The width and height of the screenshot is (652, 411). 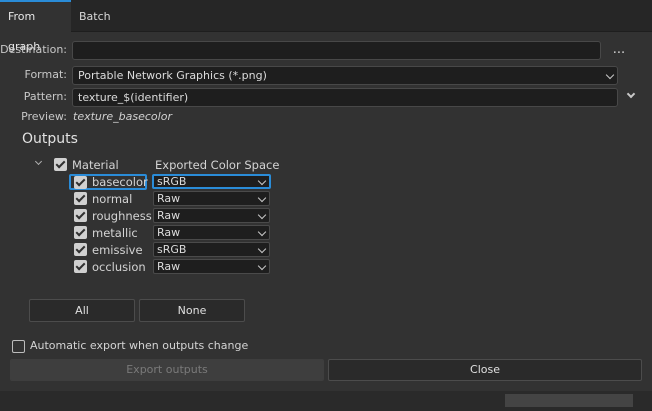 What do you see at coordinates (115, 233) in the screenshot?
I see `output-label: metallic` at bounding box center [115, 233].